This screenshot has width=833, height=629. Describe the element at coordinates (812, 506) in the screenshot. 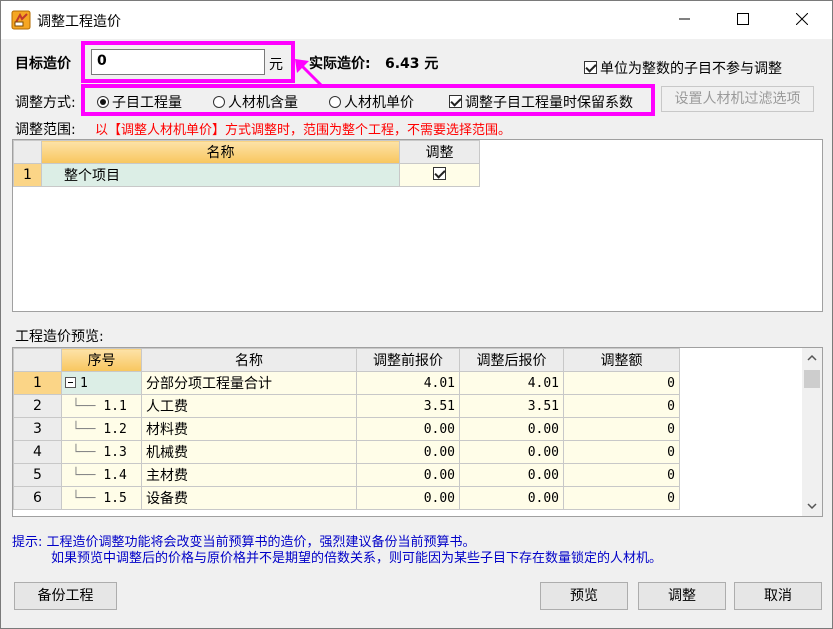

I see `scroll-down-icon` at that location.